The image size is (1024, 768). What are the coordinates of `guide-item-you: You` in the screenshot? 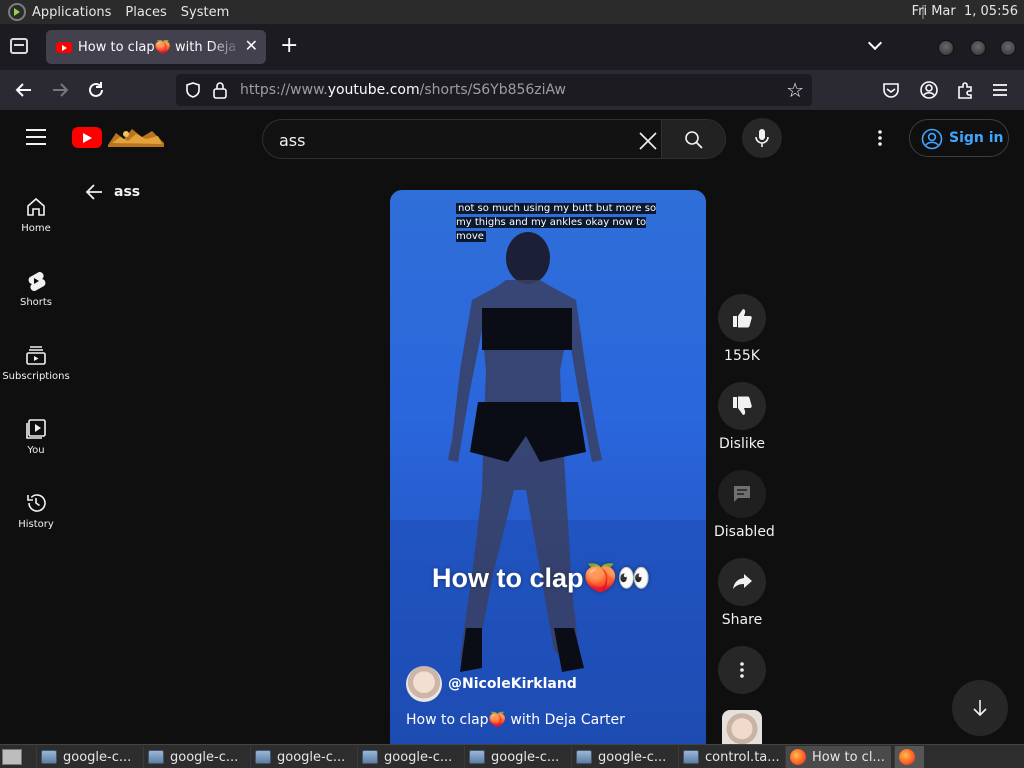 It's located at (36, 432).